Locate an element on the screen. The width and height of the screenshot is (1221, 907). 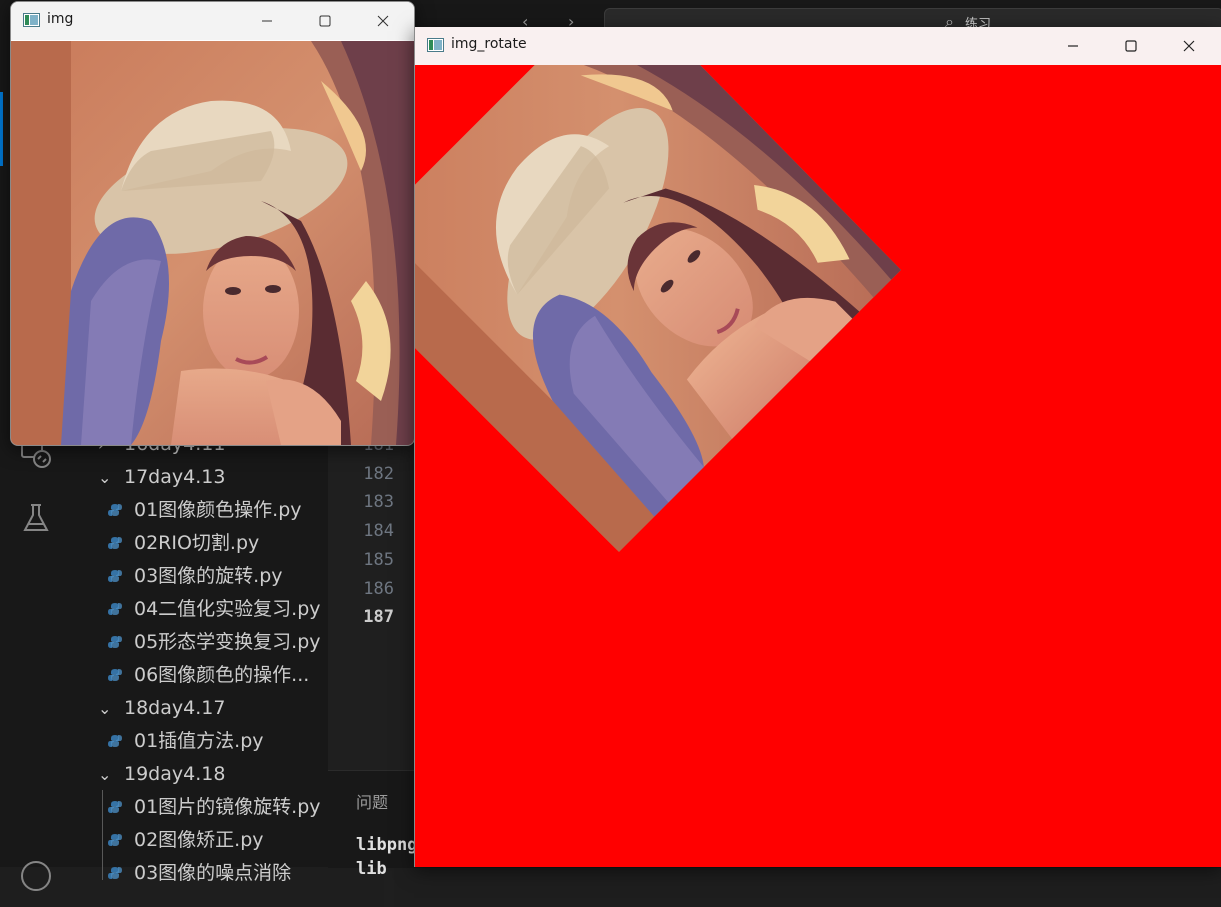
explorer-folder: ⌄ 19day4.18 is located at coordinates (200, 774).